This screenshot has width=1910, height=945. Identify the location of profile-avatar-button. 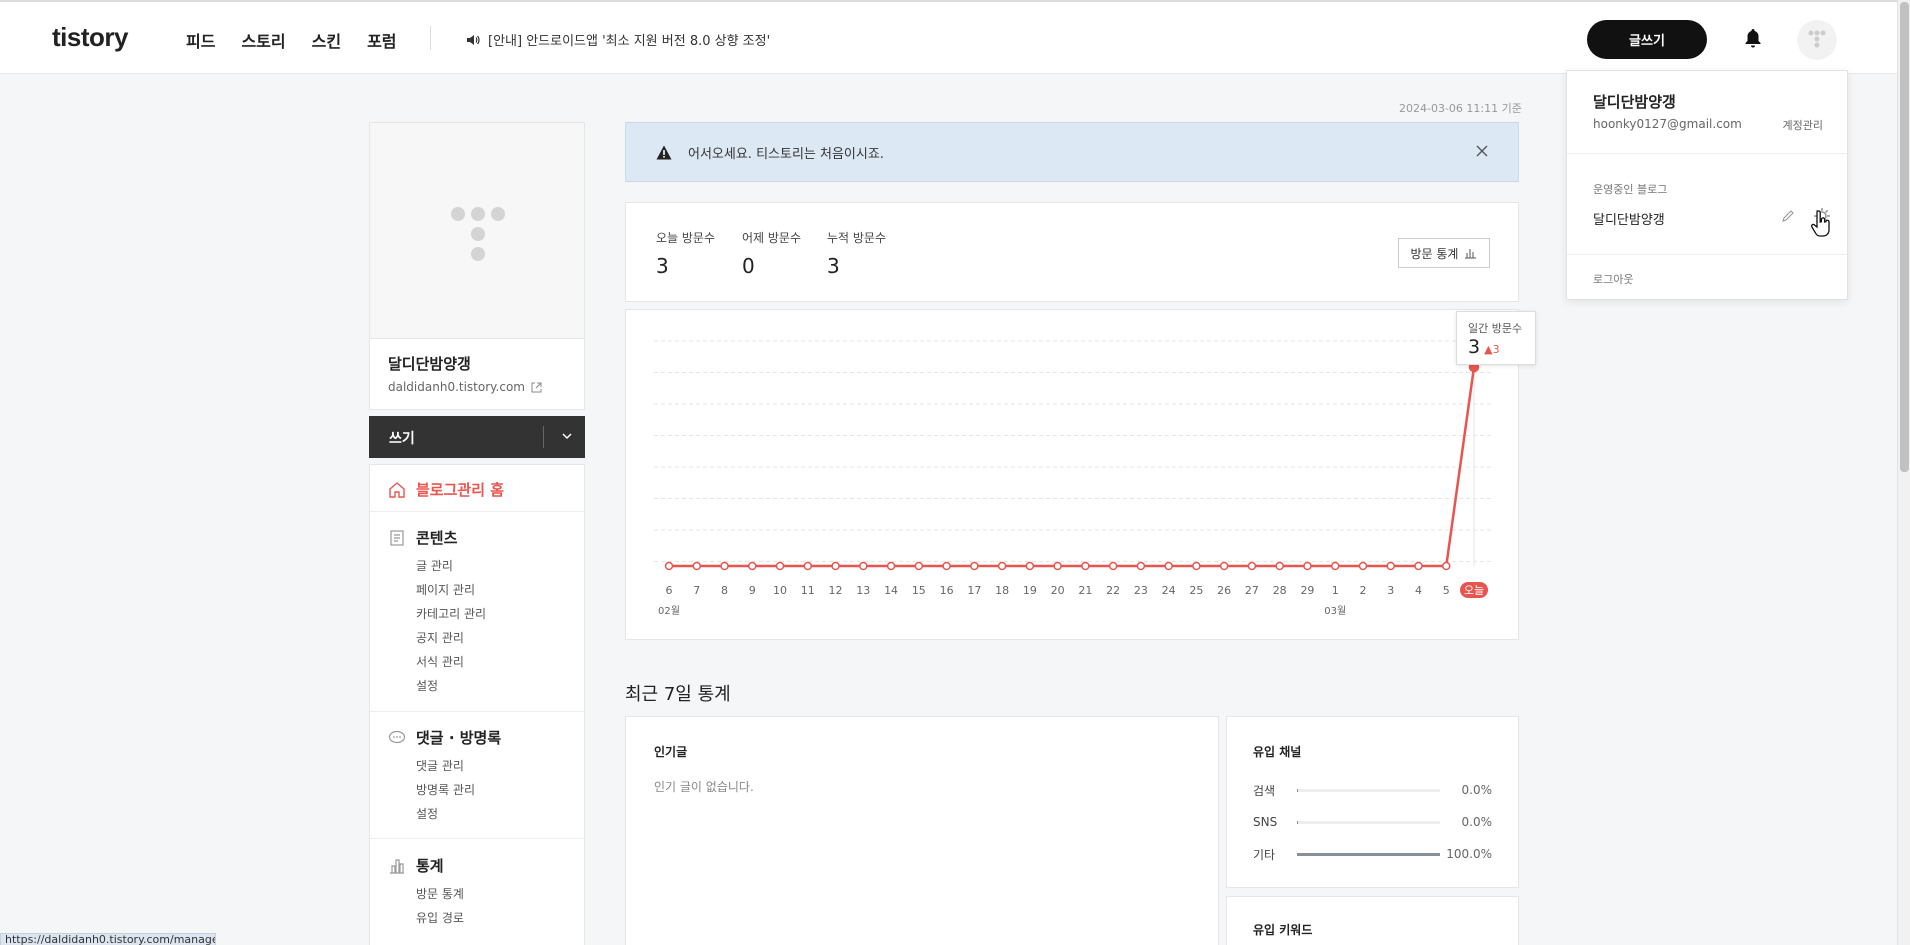
(1817, 40).